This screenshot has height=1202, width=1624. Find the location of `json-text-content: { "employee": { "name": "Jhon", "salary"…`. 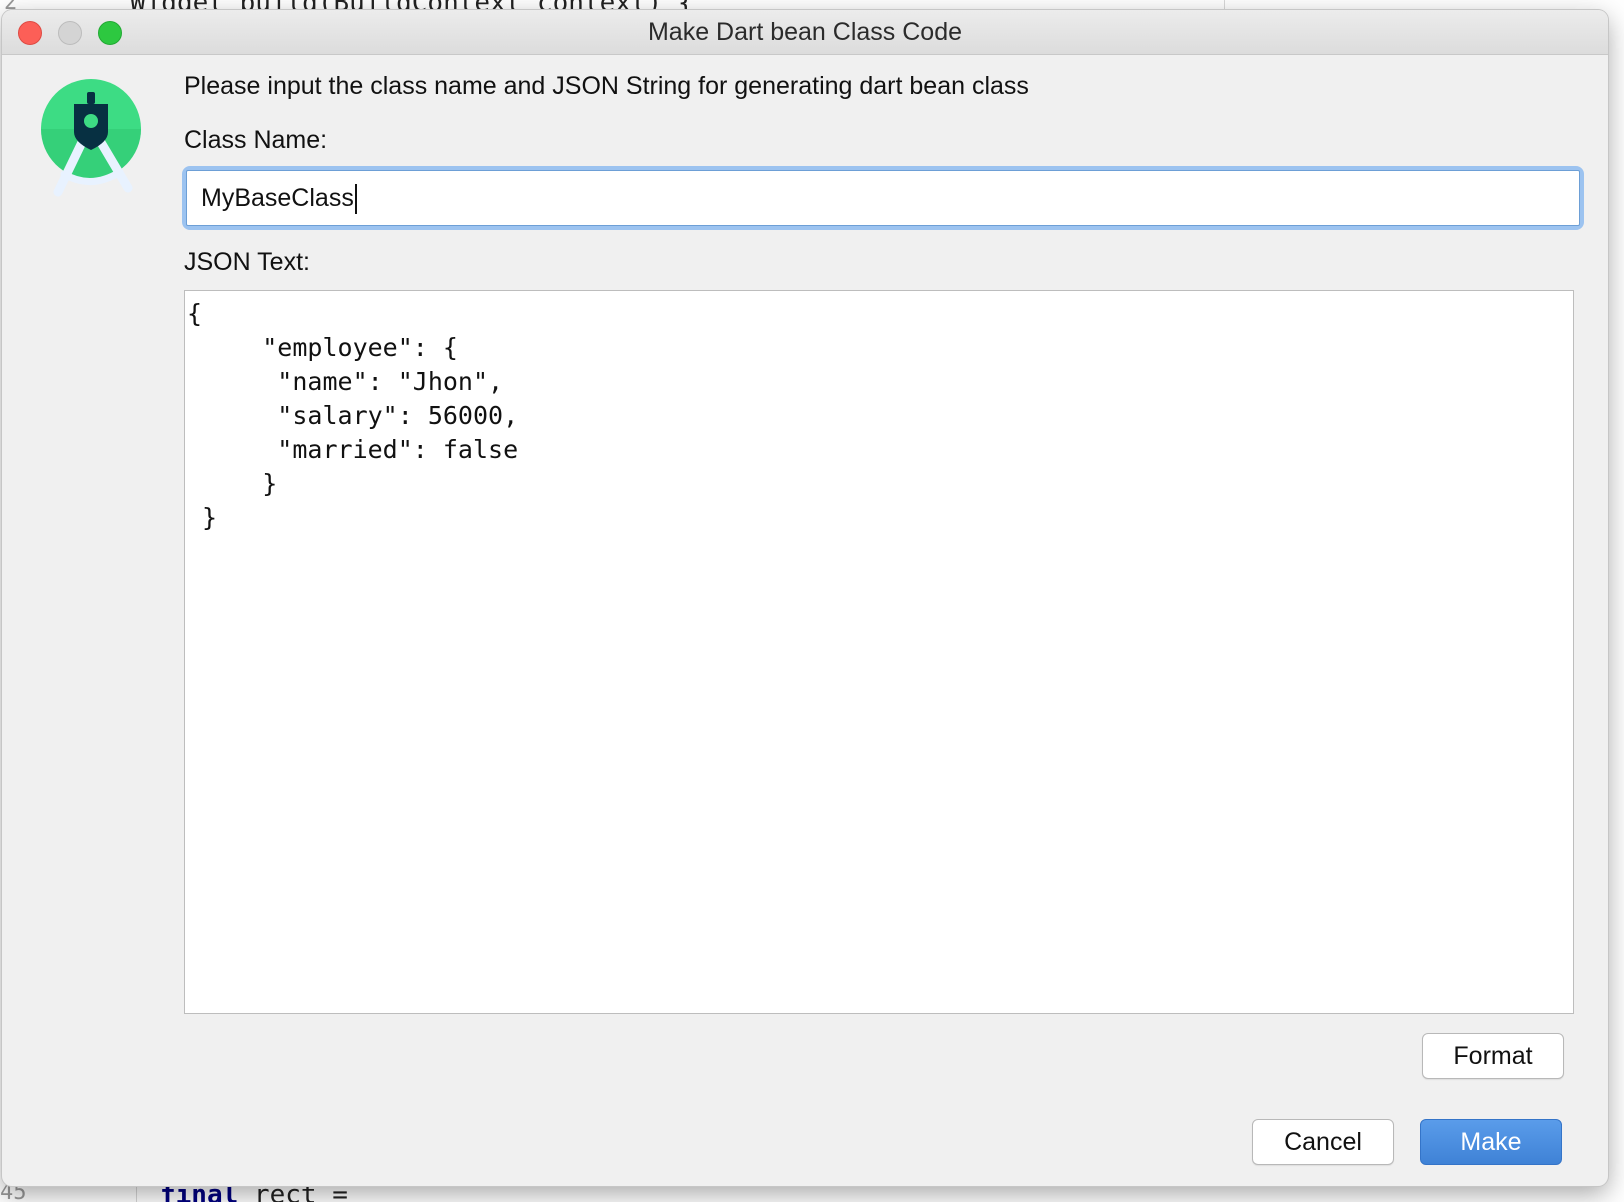

json-text-content: { "employee": { "name": "Jhon", "salary"… is located at coordinates (353, 415).